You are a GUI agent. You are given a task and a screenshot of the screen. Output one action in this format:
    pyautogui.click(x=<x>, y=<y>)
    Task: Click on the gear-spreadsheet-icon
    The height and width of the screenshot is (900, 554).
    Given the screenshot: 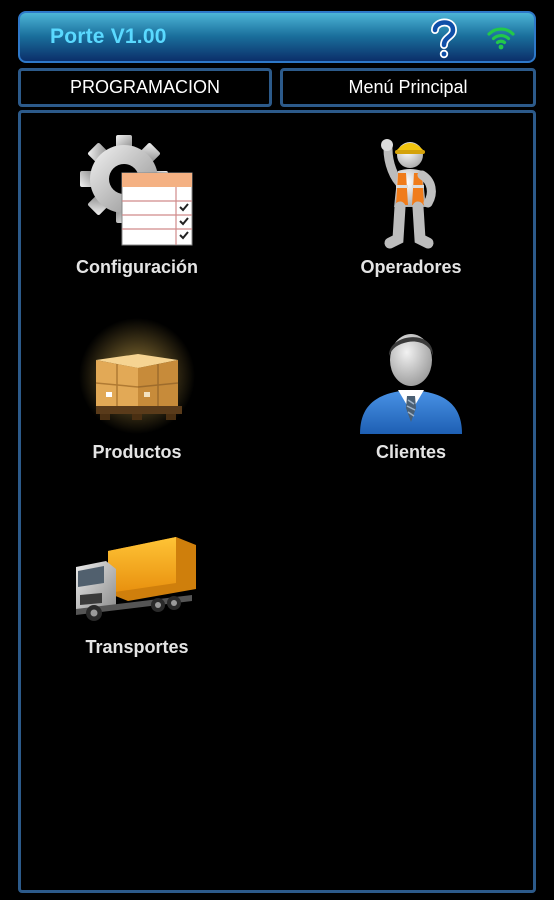 What is the action you would take?
    pyautogui.click(x=136, y=190)
    